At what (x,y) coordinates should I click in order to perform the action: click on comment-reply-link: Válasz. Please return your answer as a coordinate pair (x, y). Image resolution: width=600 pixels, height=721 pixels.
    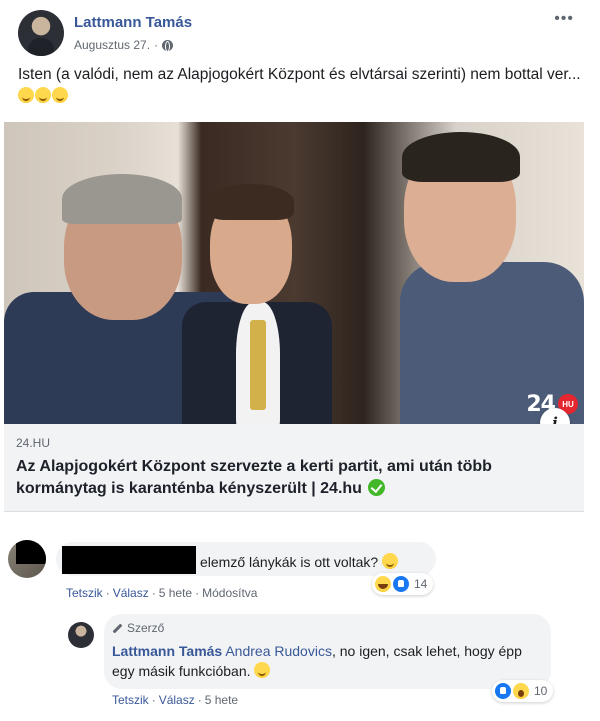
    Looking at the image, I should click on (131, 593).